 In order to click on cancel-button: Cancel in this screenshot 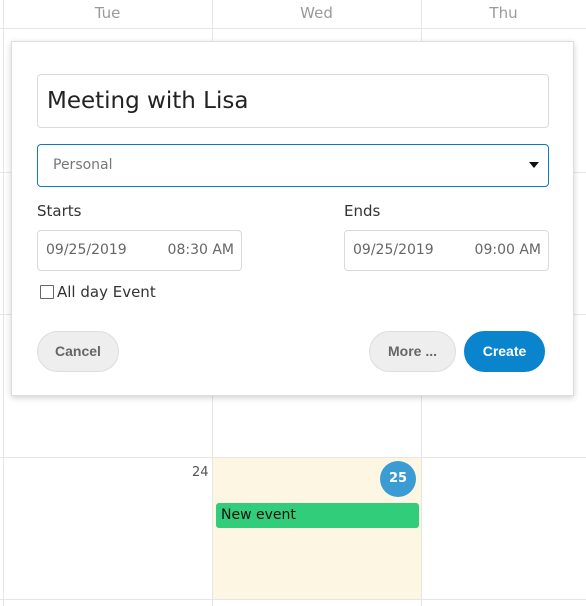, I will do `click(78, 351)`.